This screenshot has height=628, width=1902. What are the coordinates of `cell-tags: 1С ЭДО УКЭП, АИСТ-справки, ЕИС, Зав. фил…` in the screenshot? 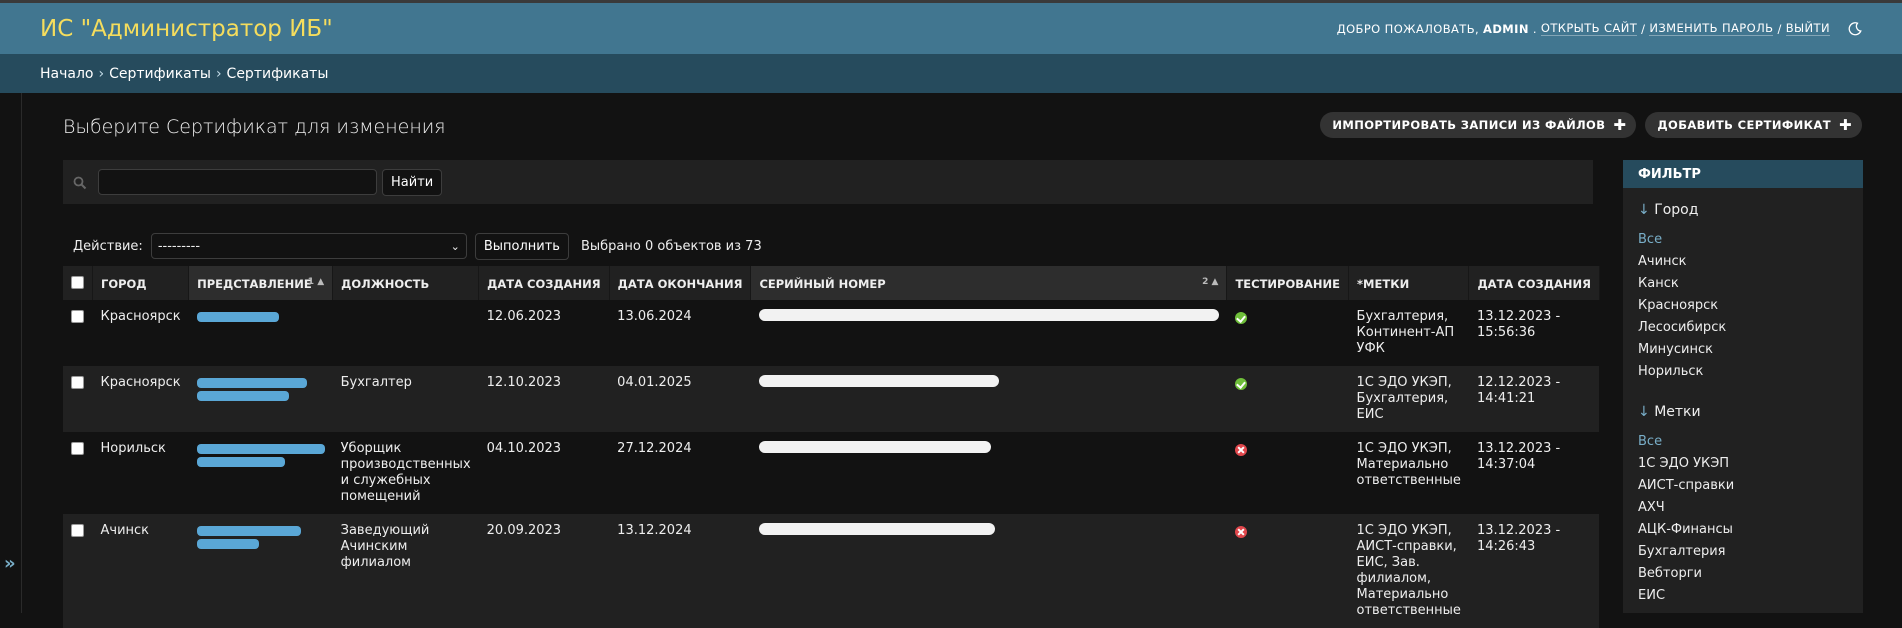 It's located at (1408, 571).